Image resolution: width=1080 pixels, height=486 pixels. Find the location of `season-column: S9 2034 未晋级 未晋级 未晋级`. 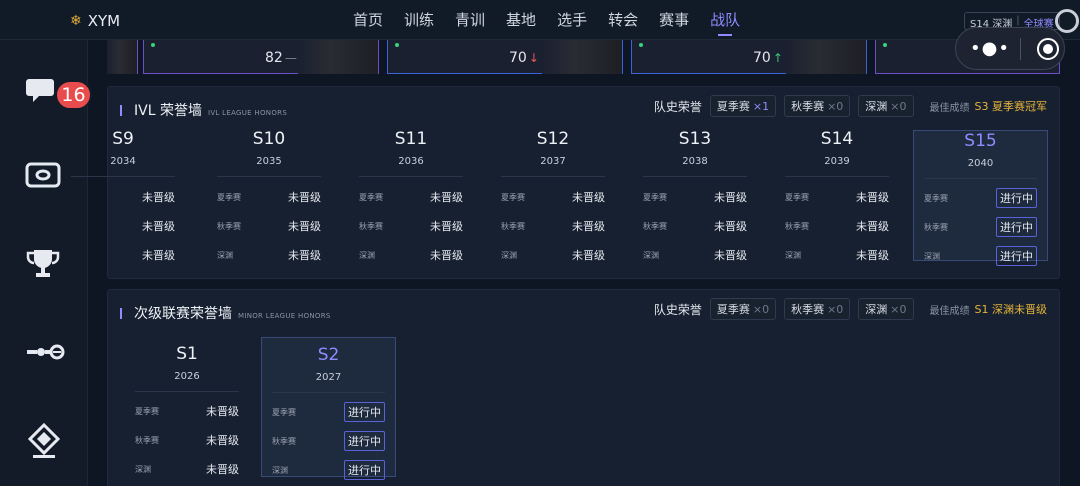

season-column: S9 2034 未晋级 未晋级 未晋级 is located at coordinates (123, 196).